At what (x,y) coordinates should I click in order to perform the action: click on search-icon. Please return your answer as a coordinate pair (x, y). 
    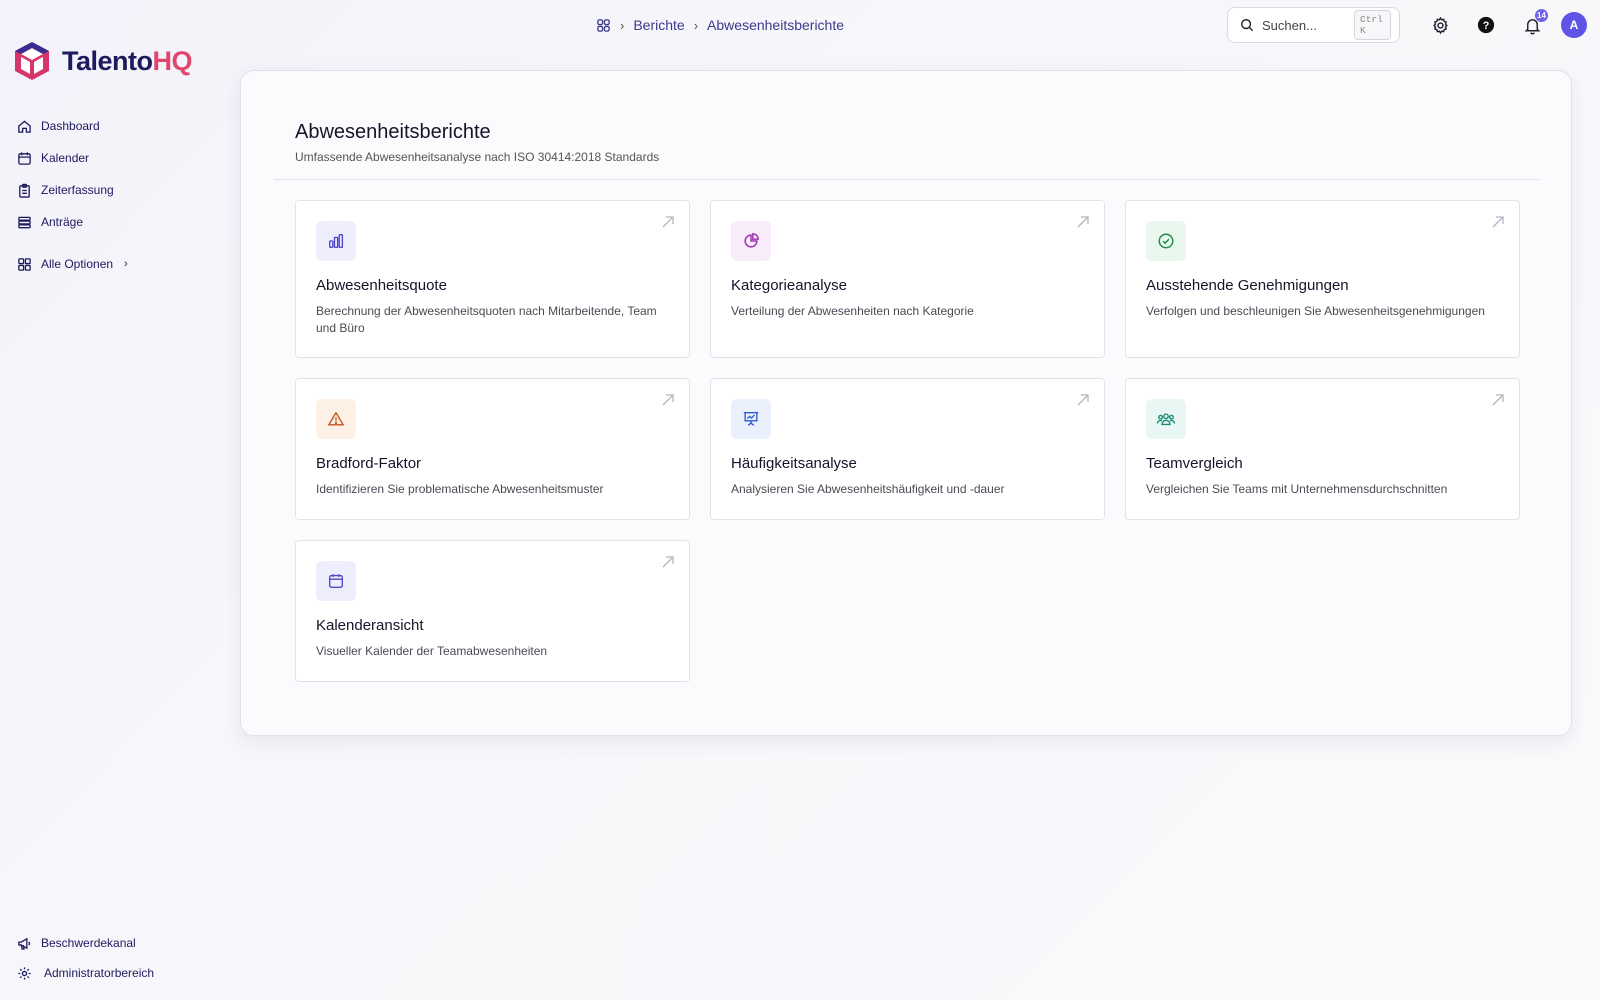
    Looking at the image, I should click on (1247, 25).